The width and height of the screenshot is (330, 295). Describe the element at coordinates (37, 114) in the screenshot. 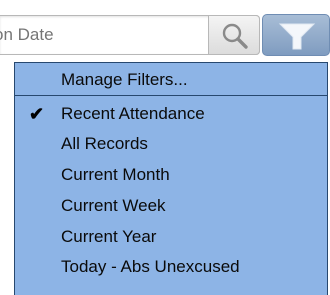

I see `checkmark-icon: ✔` at that location.